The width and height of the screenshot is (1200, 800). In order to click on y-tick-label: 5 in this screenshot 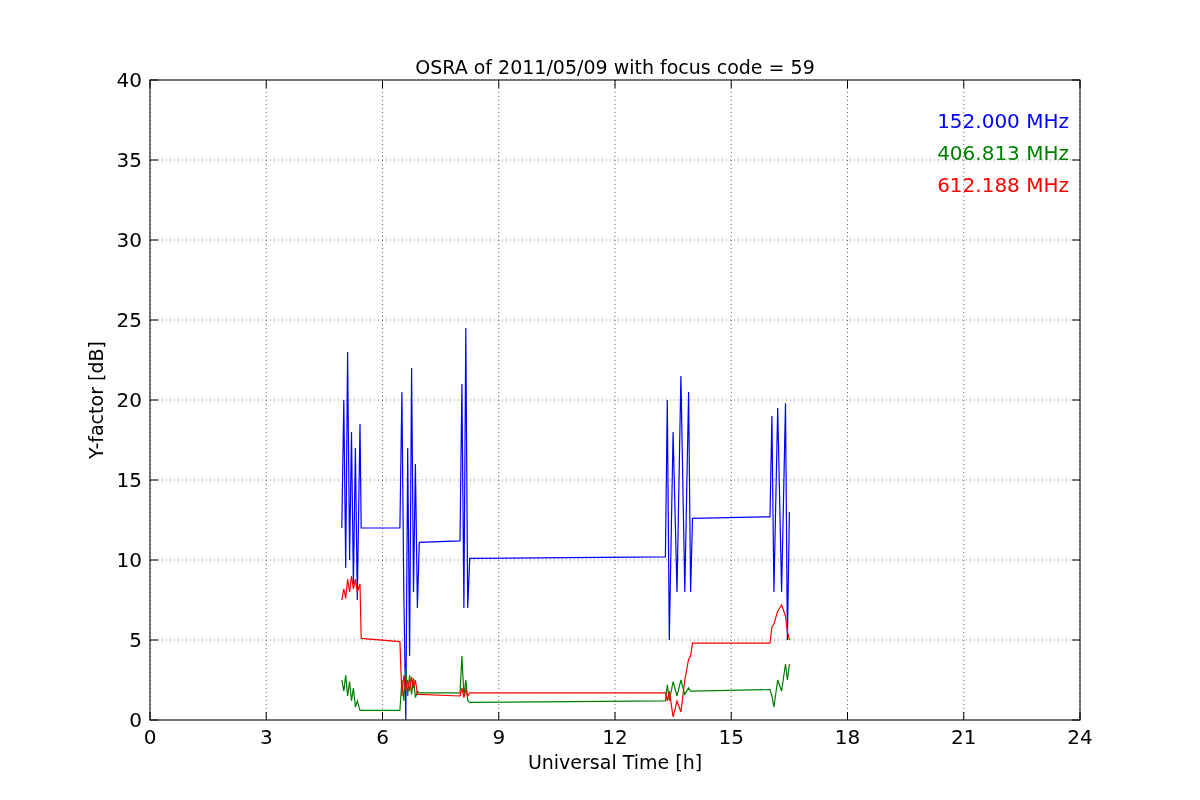, I will do `click(135, 640)`.